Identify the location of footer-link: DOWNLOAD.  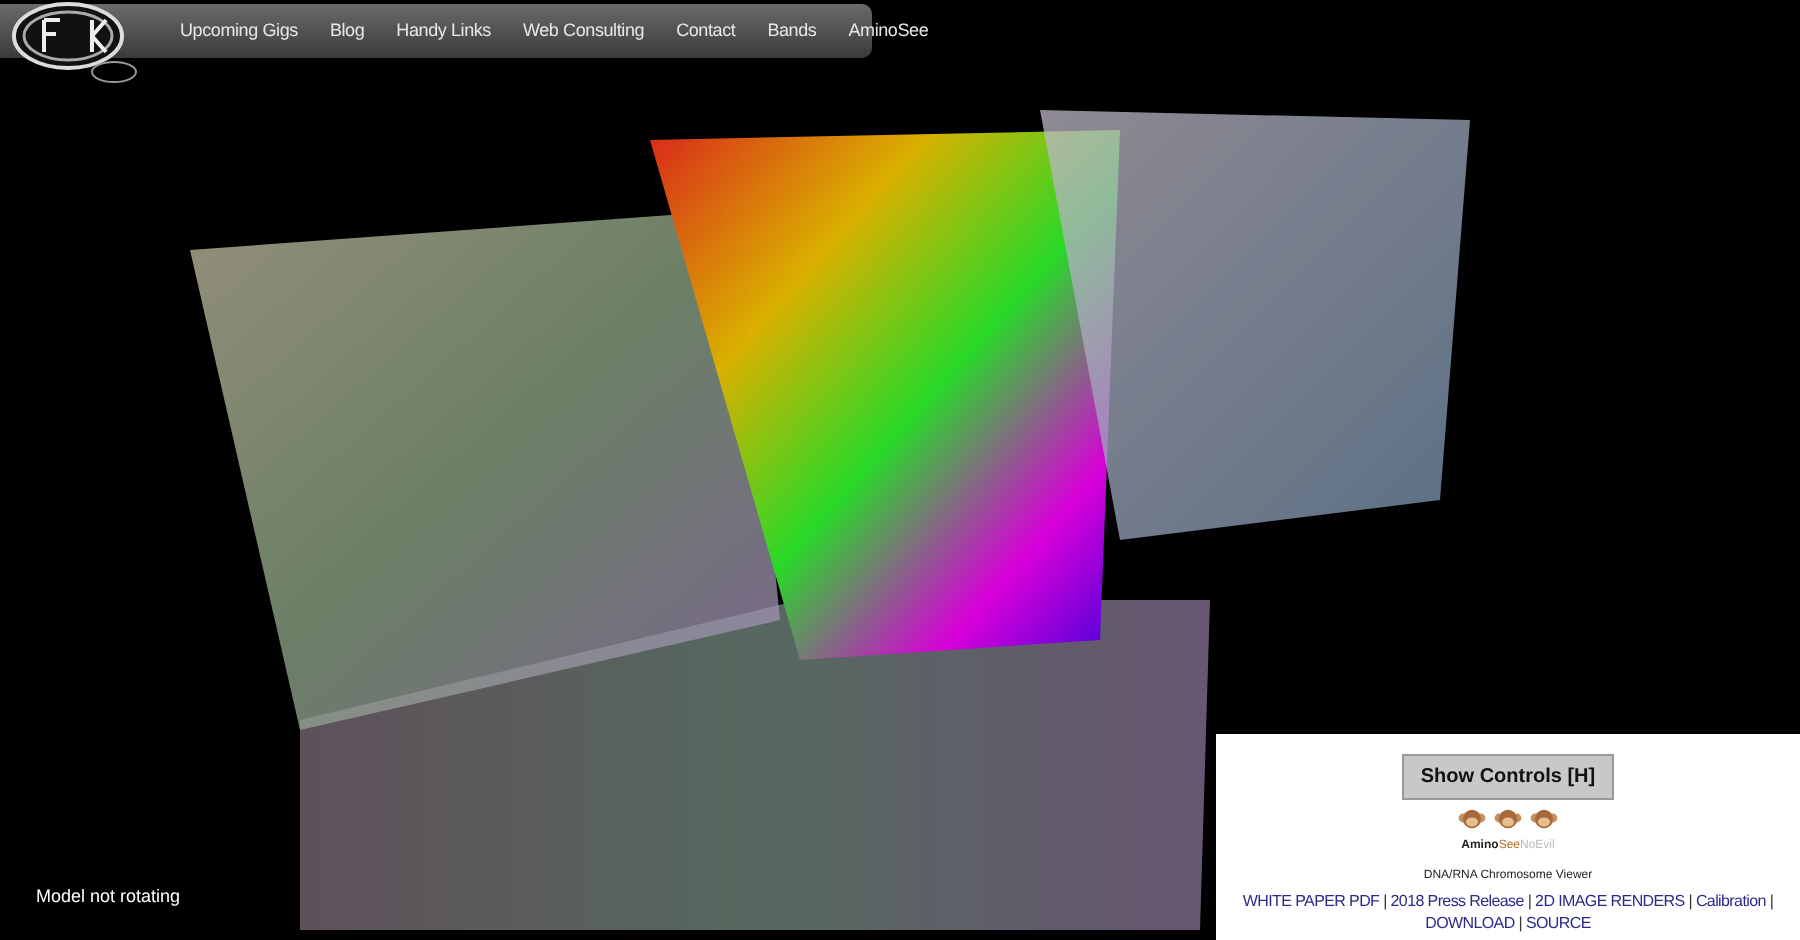
(1470, 922).